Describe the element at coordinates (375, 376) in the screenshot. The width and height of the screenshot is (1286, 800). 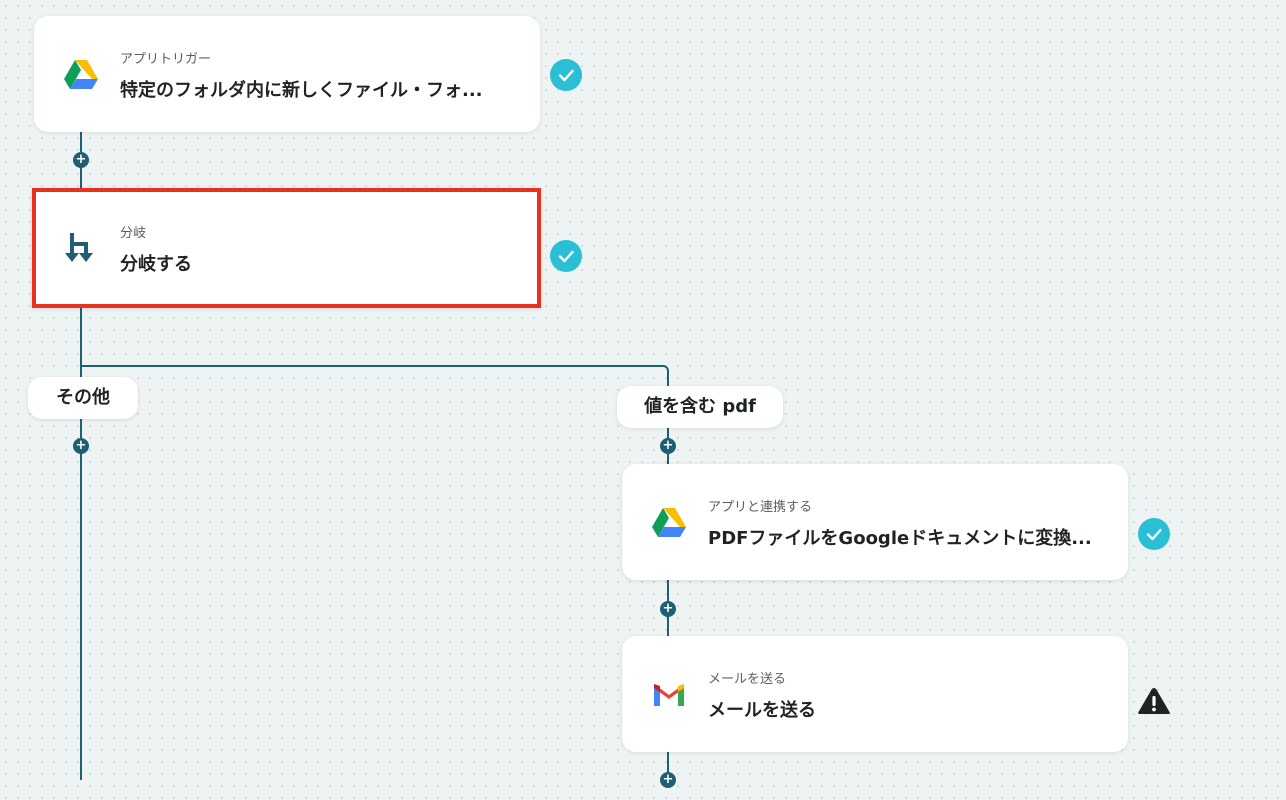
I see `branch-connector` at that location.